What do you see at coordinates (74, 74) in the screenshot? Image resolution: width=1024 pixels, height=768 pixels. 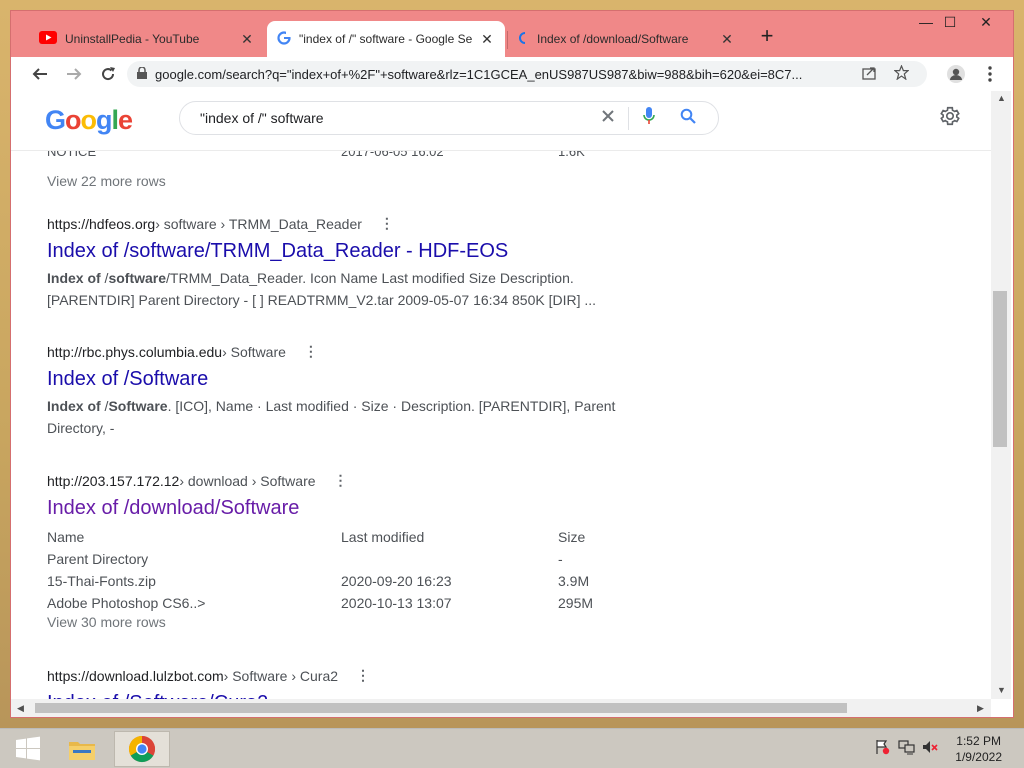 I see `forward-arrow-icon` at bounding box center [74, 74].